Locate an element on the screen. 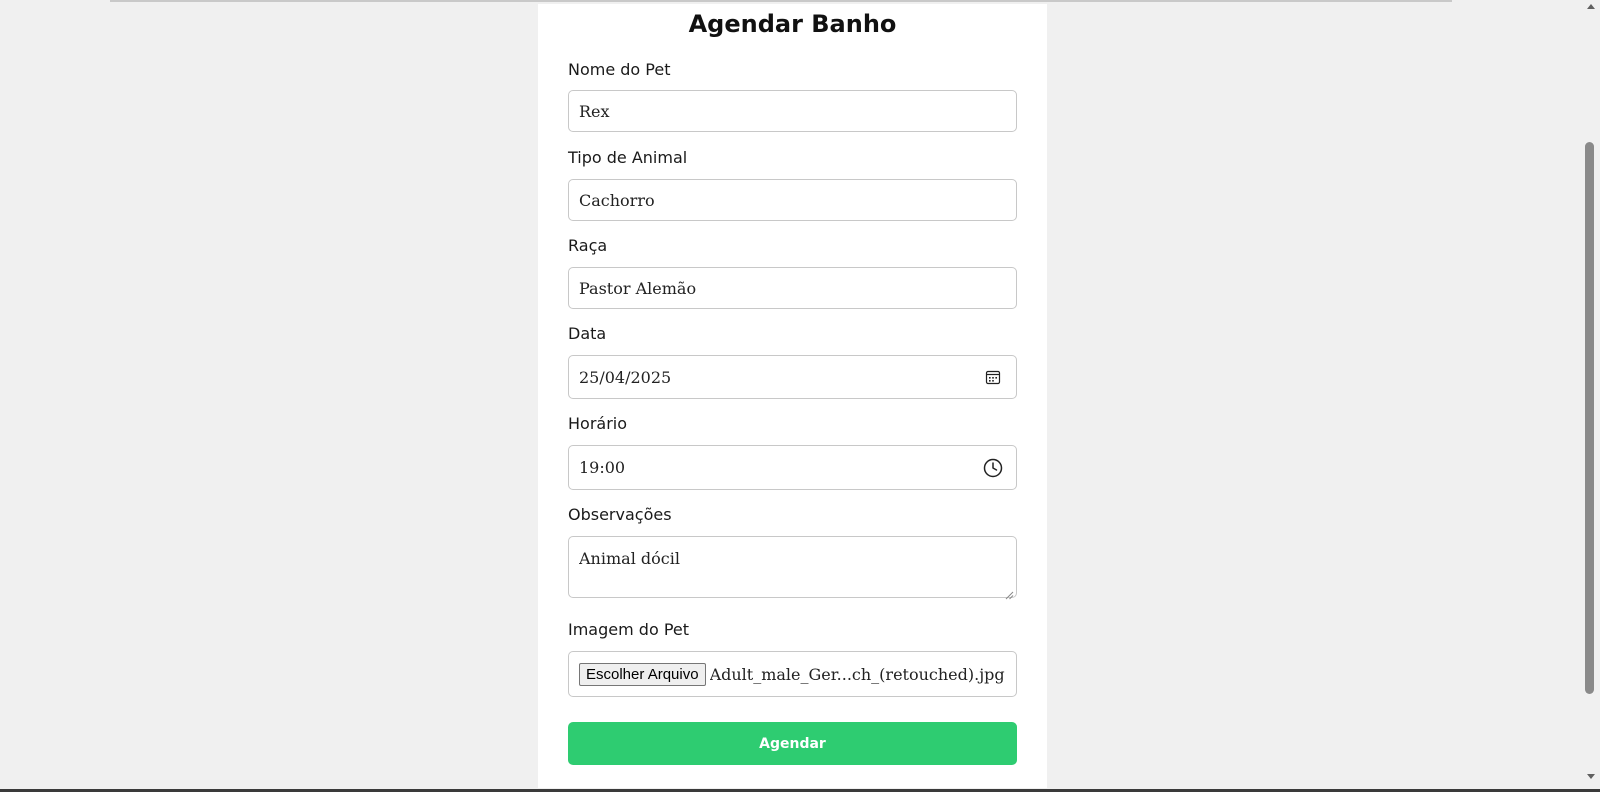  resize-grip-icon is located at coordinates (1009, 592).